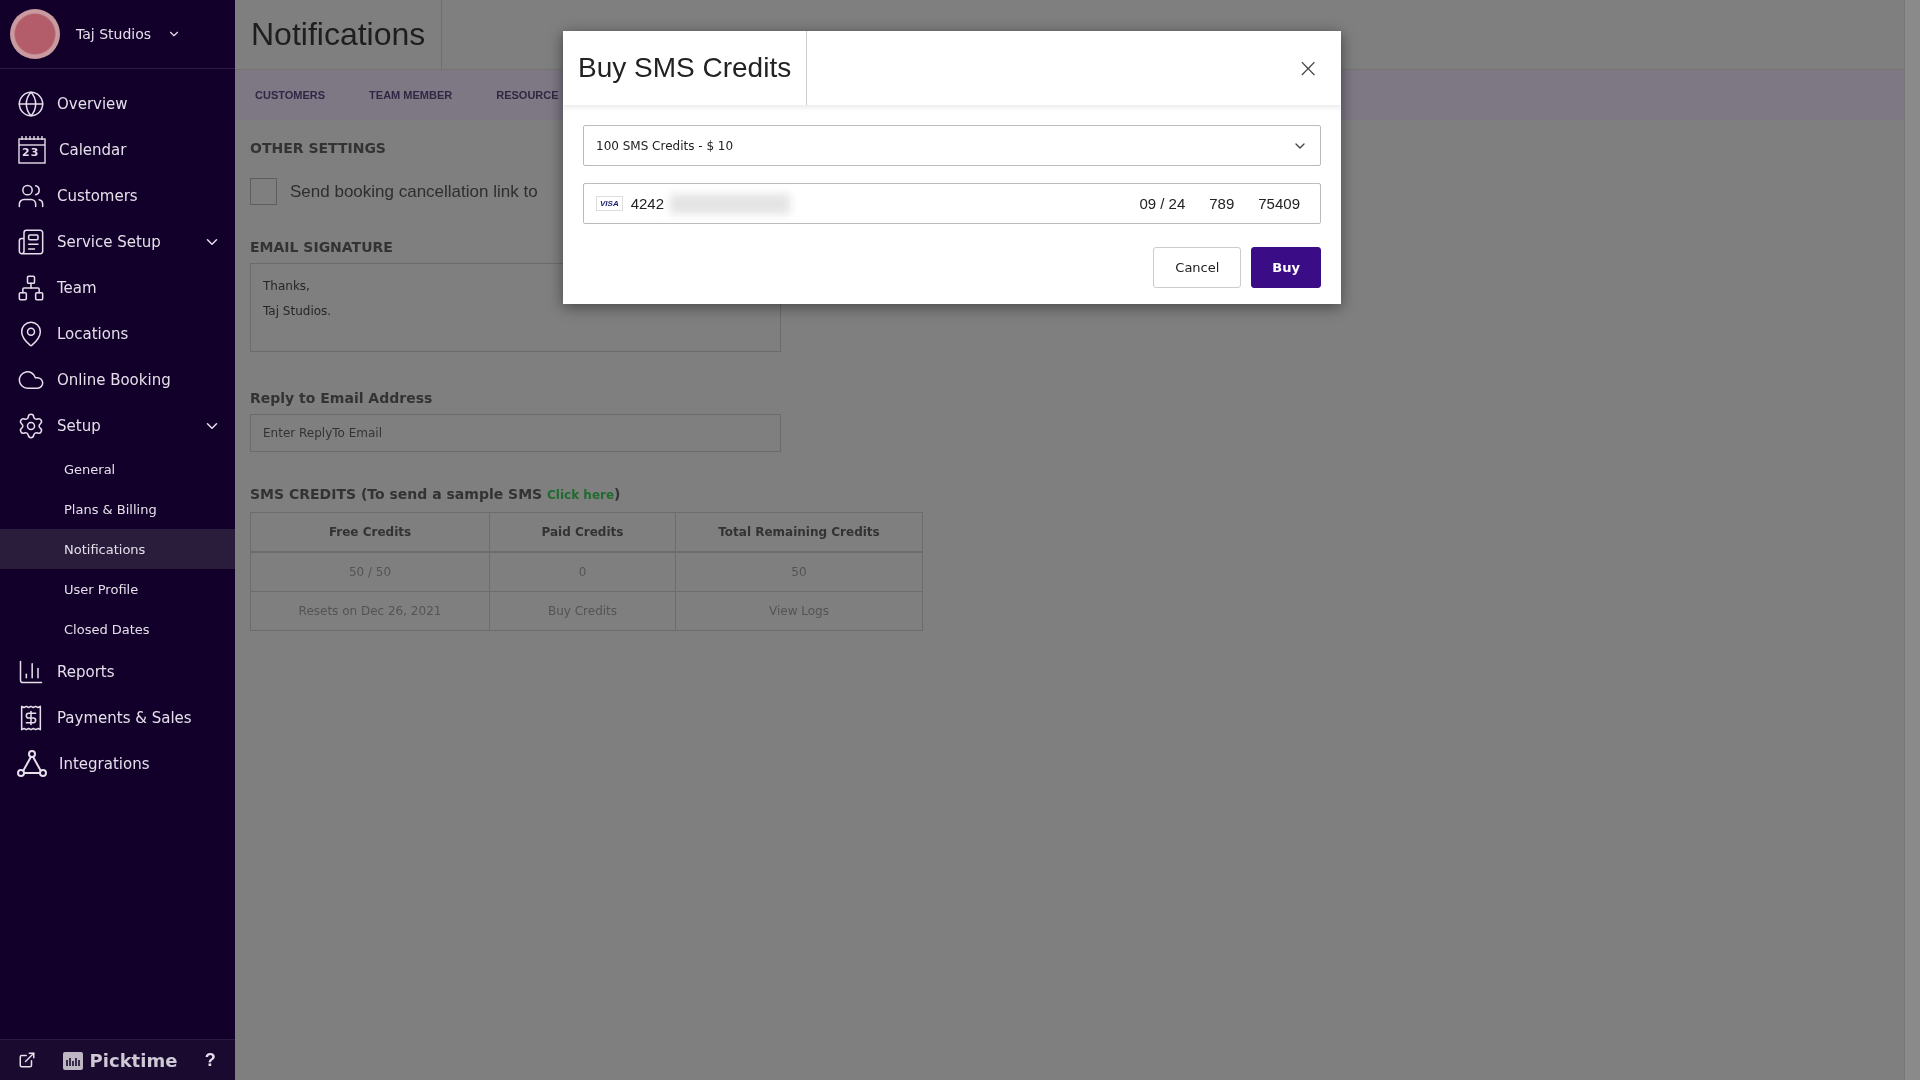 The image size is (1920, 1080). Describe the element at coordinates (31, 104) in the screenshot. I see `globe-icon` at that location.